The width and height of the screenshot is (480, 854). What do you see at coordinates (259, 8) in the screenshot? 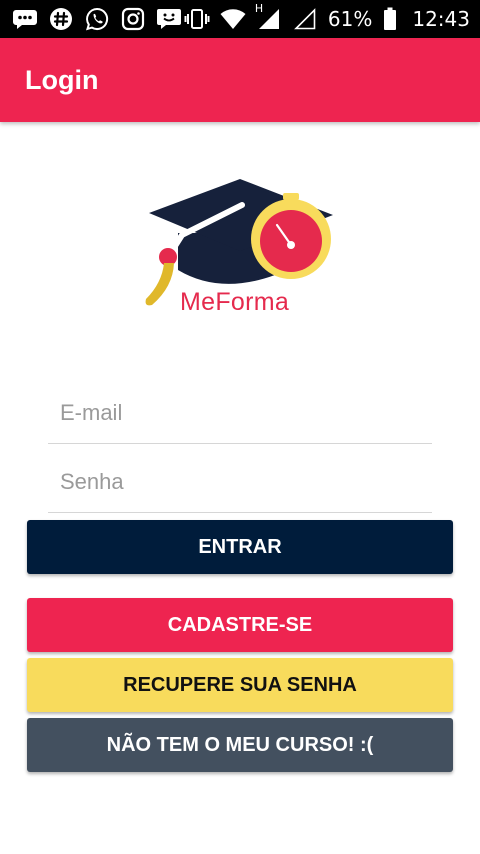
I see `signal-h-label: H` at bounding box center [259, 8].